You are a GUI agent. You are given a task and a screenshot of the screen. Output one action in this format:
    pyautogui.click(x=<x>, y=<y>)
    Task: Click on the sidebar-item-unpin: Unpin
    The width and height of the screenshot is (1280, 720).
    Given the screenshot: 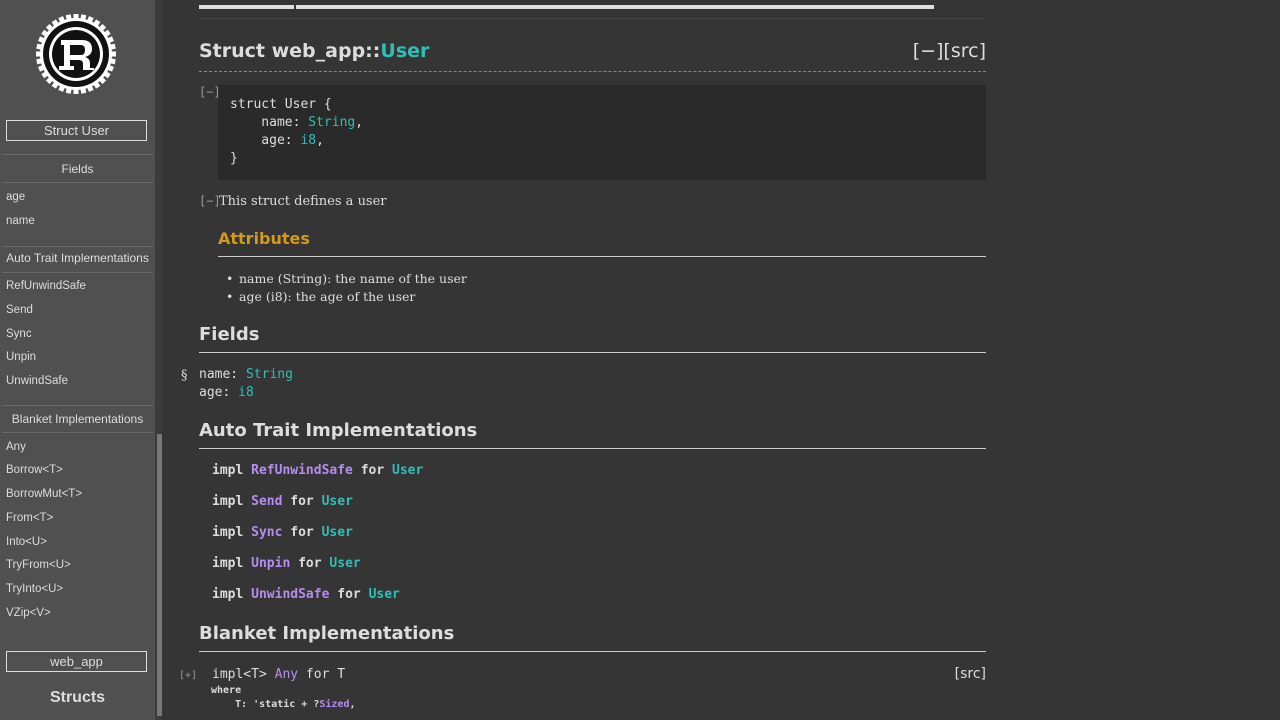 What is the action you would take?
    pyautogui.click(x=21, y=357)
    